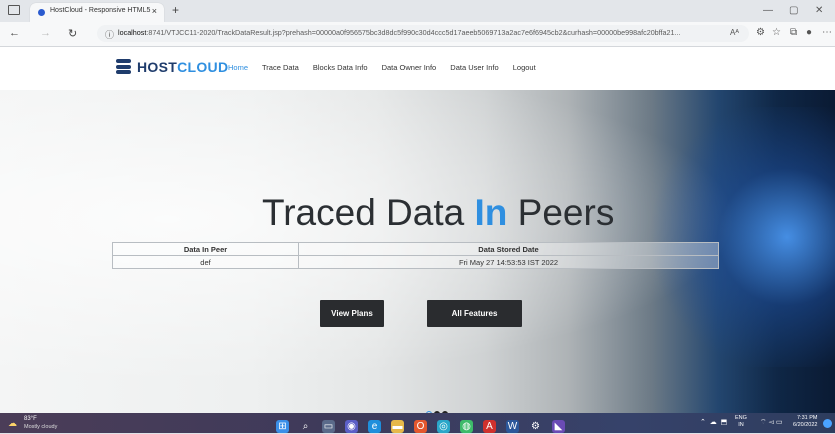  I want to click on view-plans-button: View Plans, so click(352, 313).